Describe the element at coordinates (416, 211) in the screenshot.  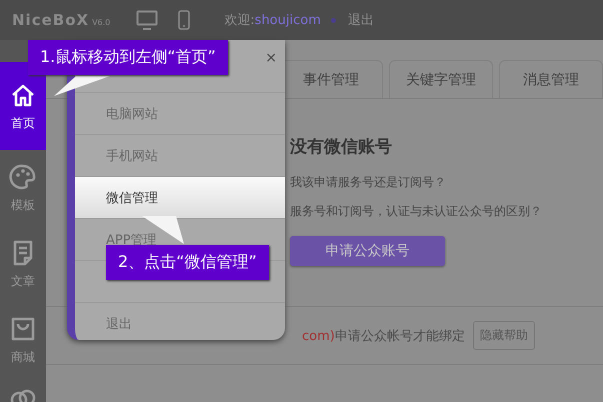
I see `help-link: 服务号和订阅号，认证与未认证公众号的区别？` at that location.